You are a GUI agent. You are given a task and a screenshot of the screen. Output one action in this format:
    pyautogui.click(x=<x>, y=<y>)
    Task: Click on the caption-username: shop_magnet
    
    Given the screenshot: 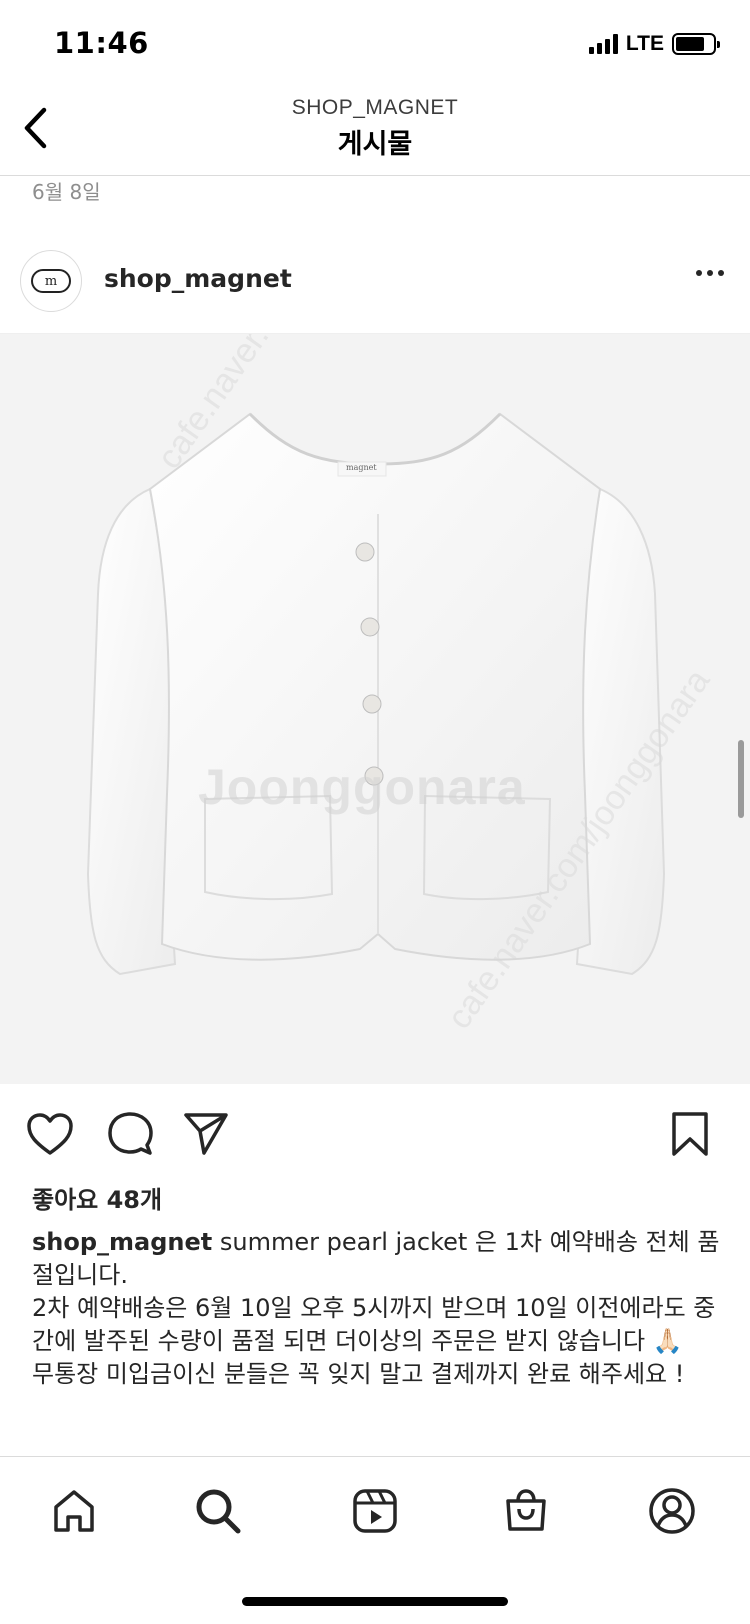 What is the action you would take?
    pyautogui.click(x=122, y=1242)
    